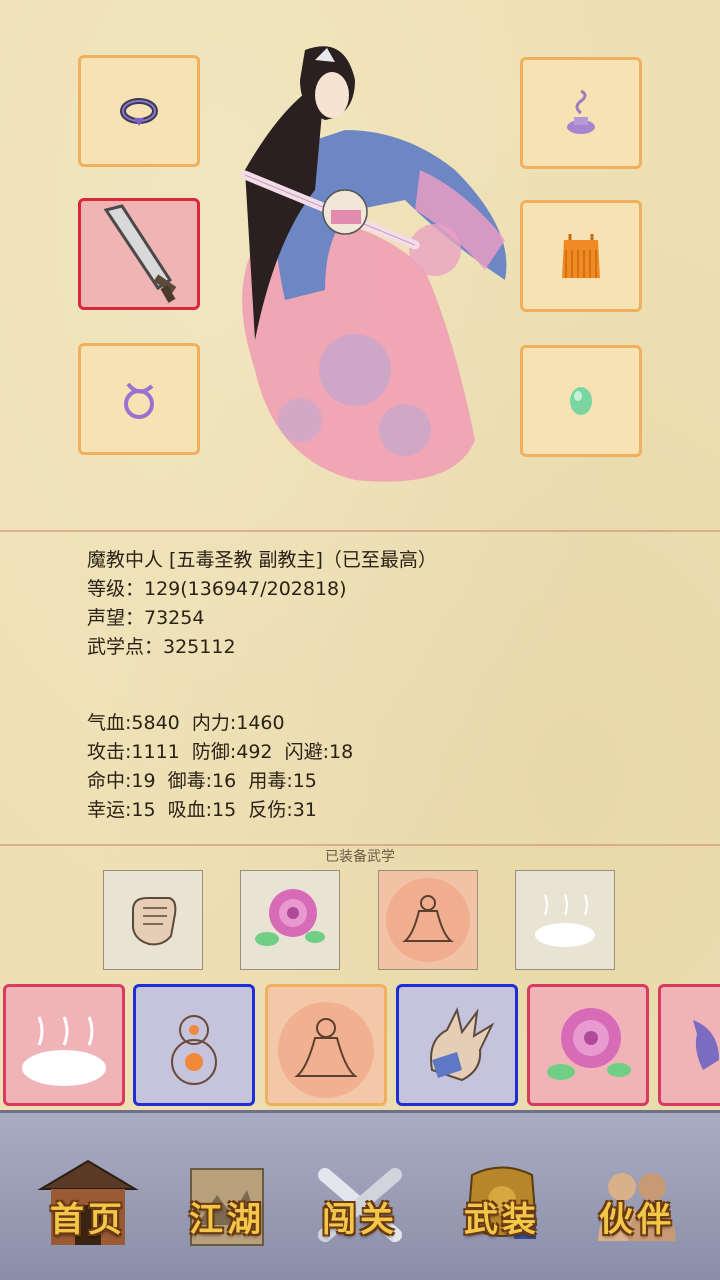  What do you see at coordinates (360, 1220) in the screenshot?
I see `nav-challenge-label: 闯关` at bounding box center [360, 1220].